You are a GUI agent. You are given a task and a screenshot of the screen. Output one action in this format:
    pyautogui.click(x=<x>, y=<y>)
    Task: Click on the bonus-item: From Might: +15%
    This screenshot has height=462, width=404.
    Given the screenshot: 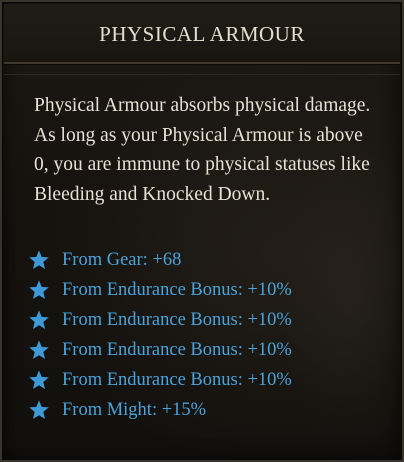 What is the action you would take?
    pyautogui.click(x=160, y=410)
    